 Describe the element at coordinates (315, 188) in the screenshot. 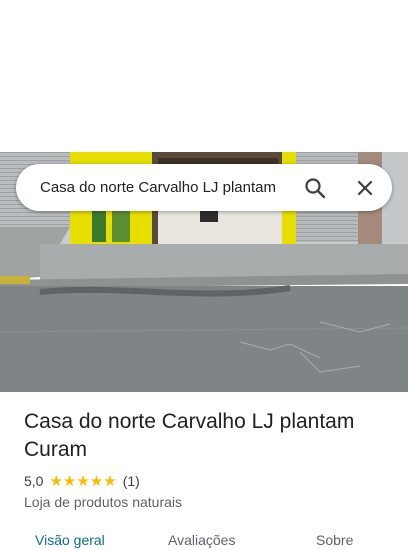

I see `search-icon` at that location.